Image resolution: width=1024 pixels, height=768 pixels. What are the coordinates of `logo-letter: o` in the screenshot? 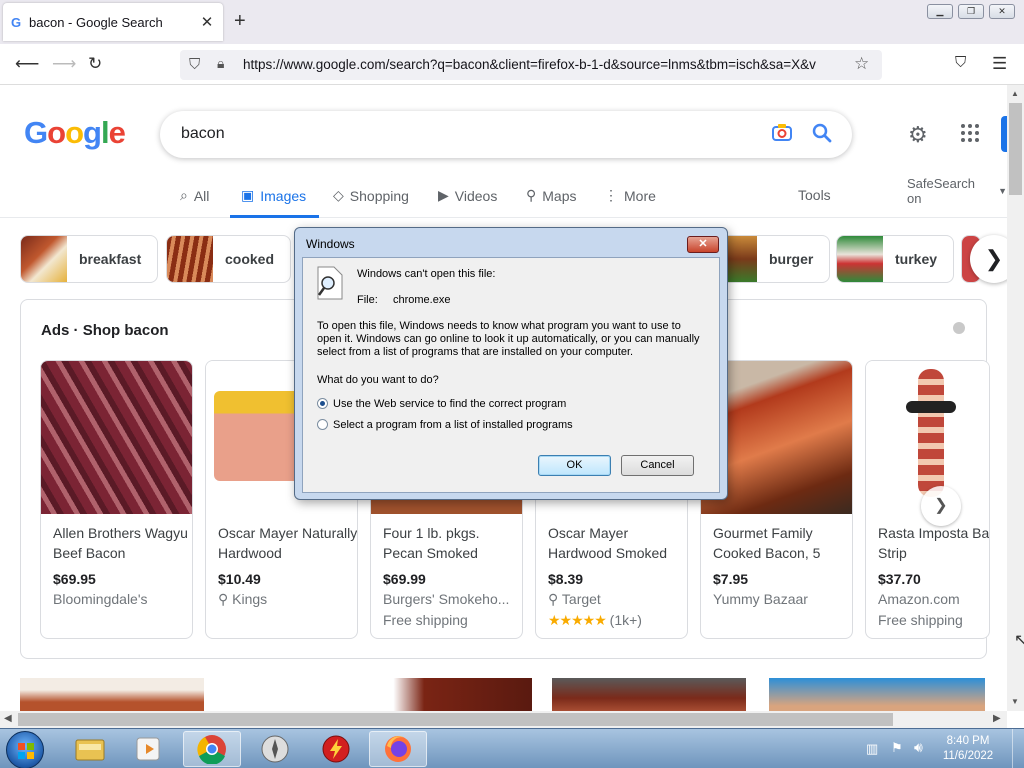 It's located at (56, 132).